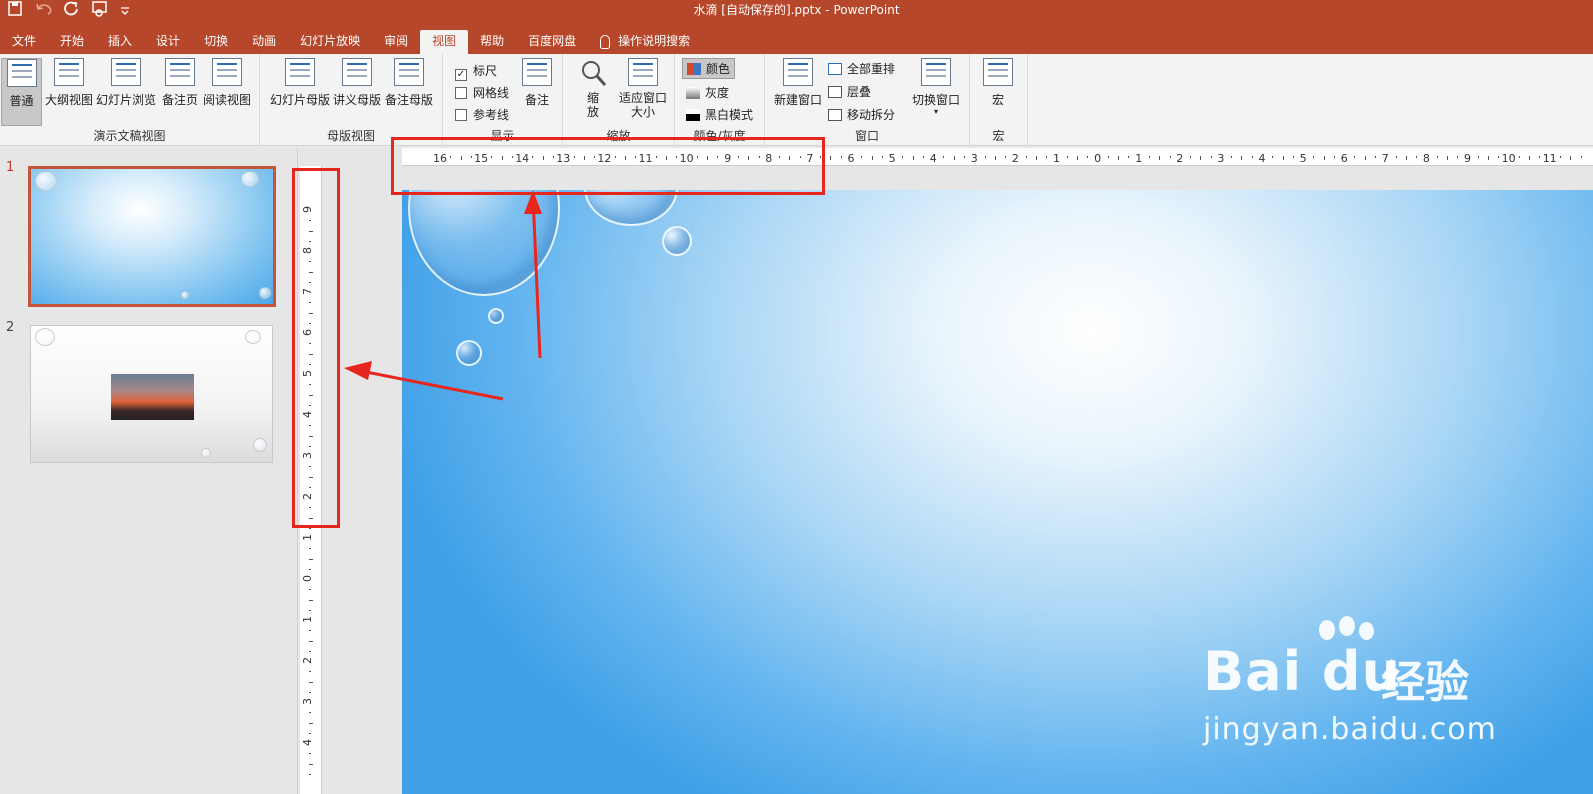 This screenshot has width=1593, height=794. I want to click on grayscale-button: 灰度, so click(707, 92).